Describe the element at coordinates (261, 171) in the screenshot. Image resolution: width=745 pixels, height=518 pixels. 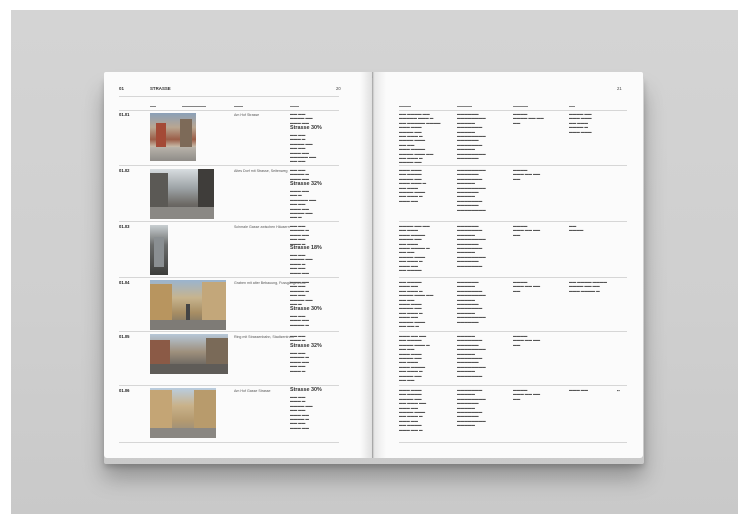
I see `row-caption: Altes Dorf mit Strasse, Seitenweg` at that location.